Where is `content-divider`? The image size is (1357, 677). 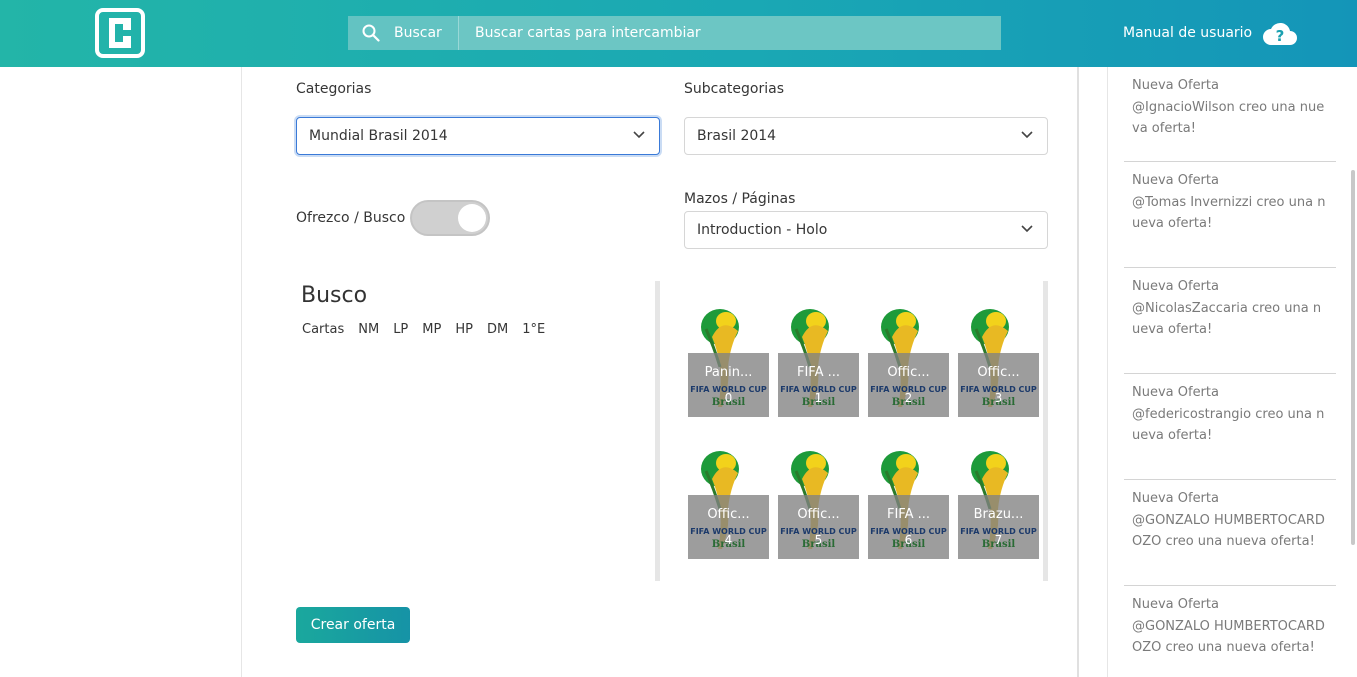
content-divider is located at coordinates (1078, 372).